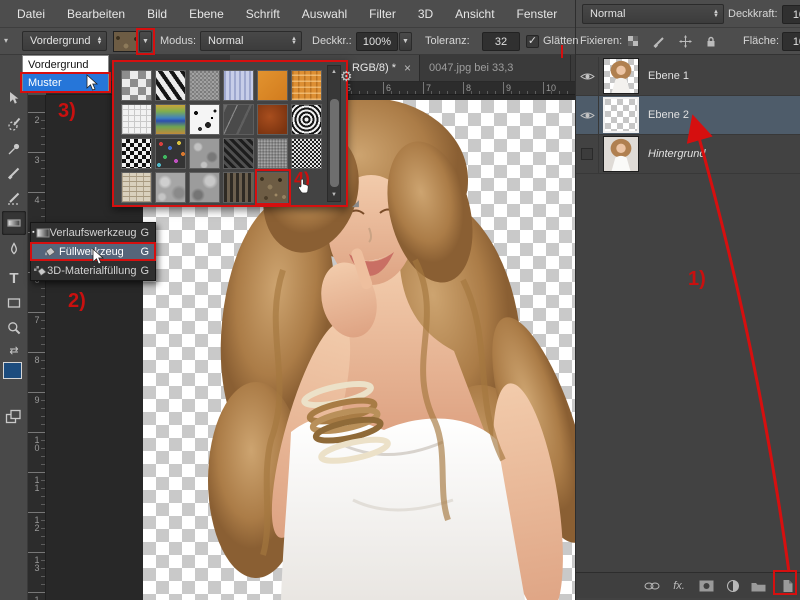 The height and width of the screenshot is (600, 800). What do you see at coordinates (31, 14) in the screenshot?
I see `menu-datei: Datei` at bounding box center [31, 14].